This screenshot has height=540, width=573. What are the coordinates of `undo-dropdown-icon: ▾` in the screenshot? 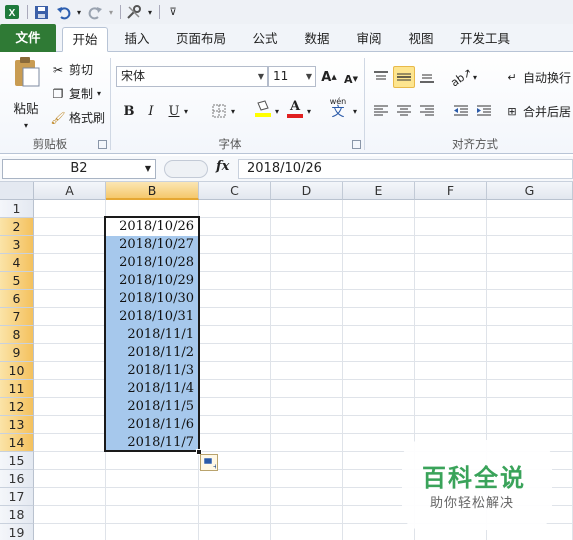 It's located at (79, 12).